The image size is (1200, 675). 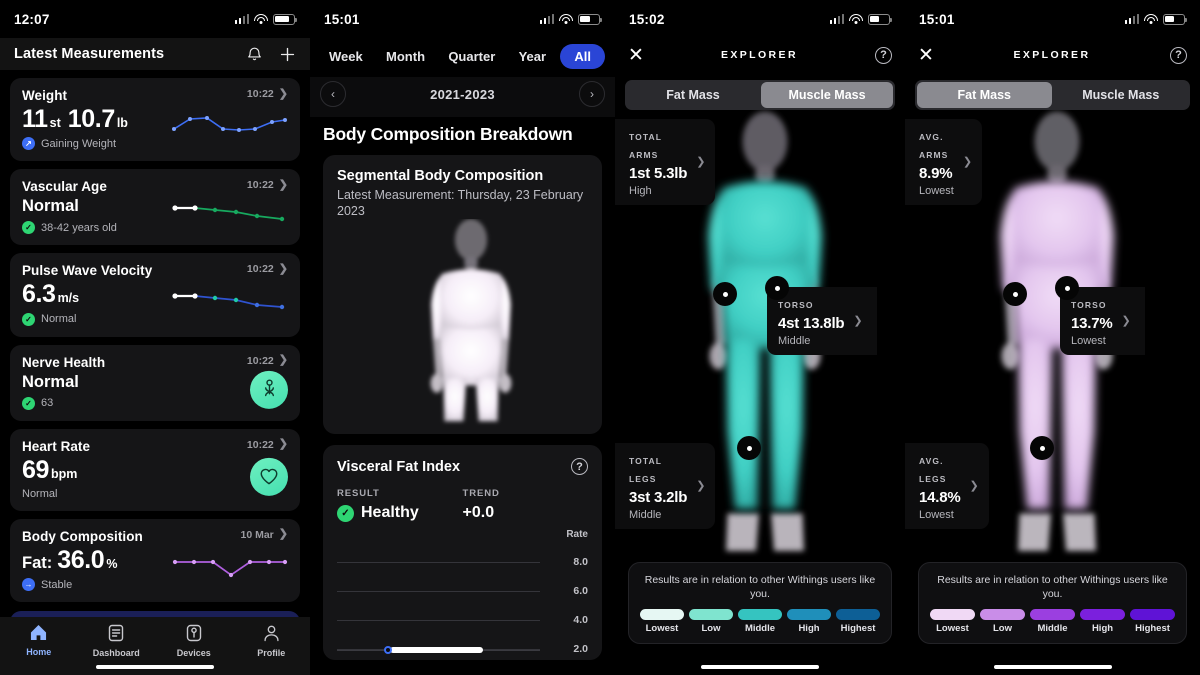 What do you see at coordinates (194, 641) in the screenshot?
I see `tab-devices: Devices` at bounding box center [194, 641].